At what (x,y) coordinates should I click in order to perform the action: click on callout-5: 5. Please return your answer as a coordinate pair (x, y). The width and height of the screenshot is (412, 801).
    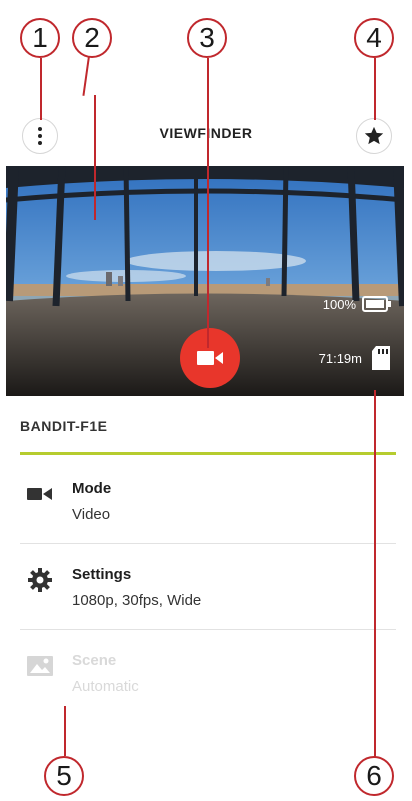
    Looking at the image, I should click on (64, 776).